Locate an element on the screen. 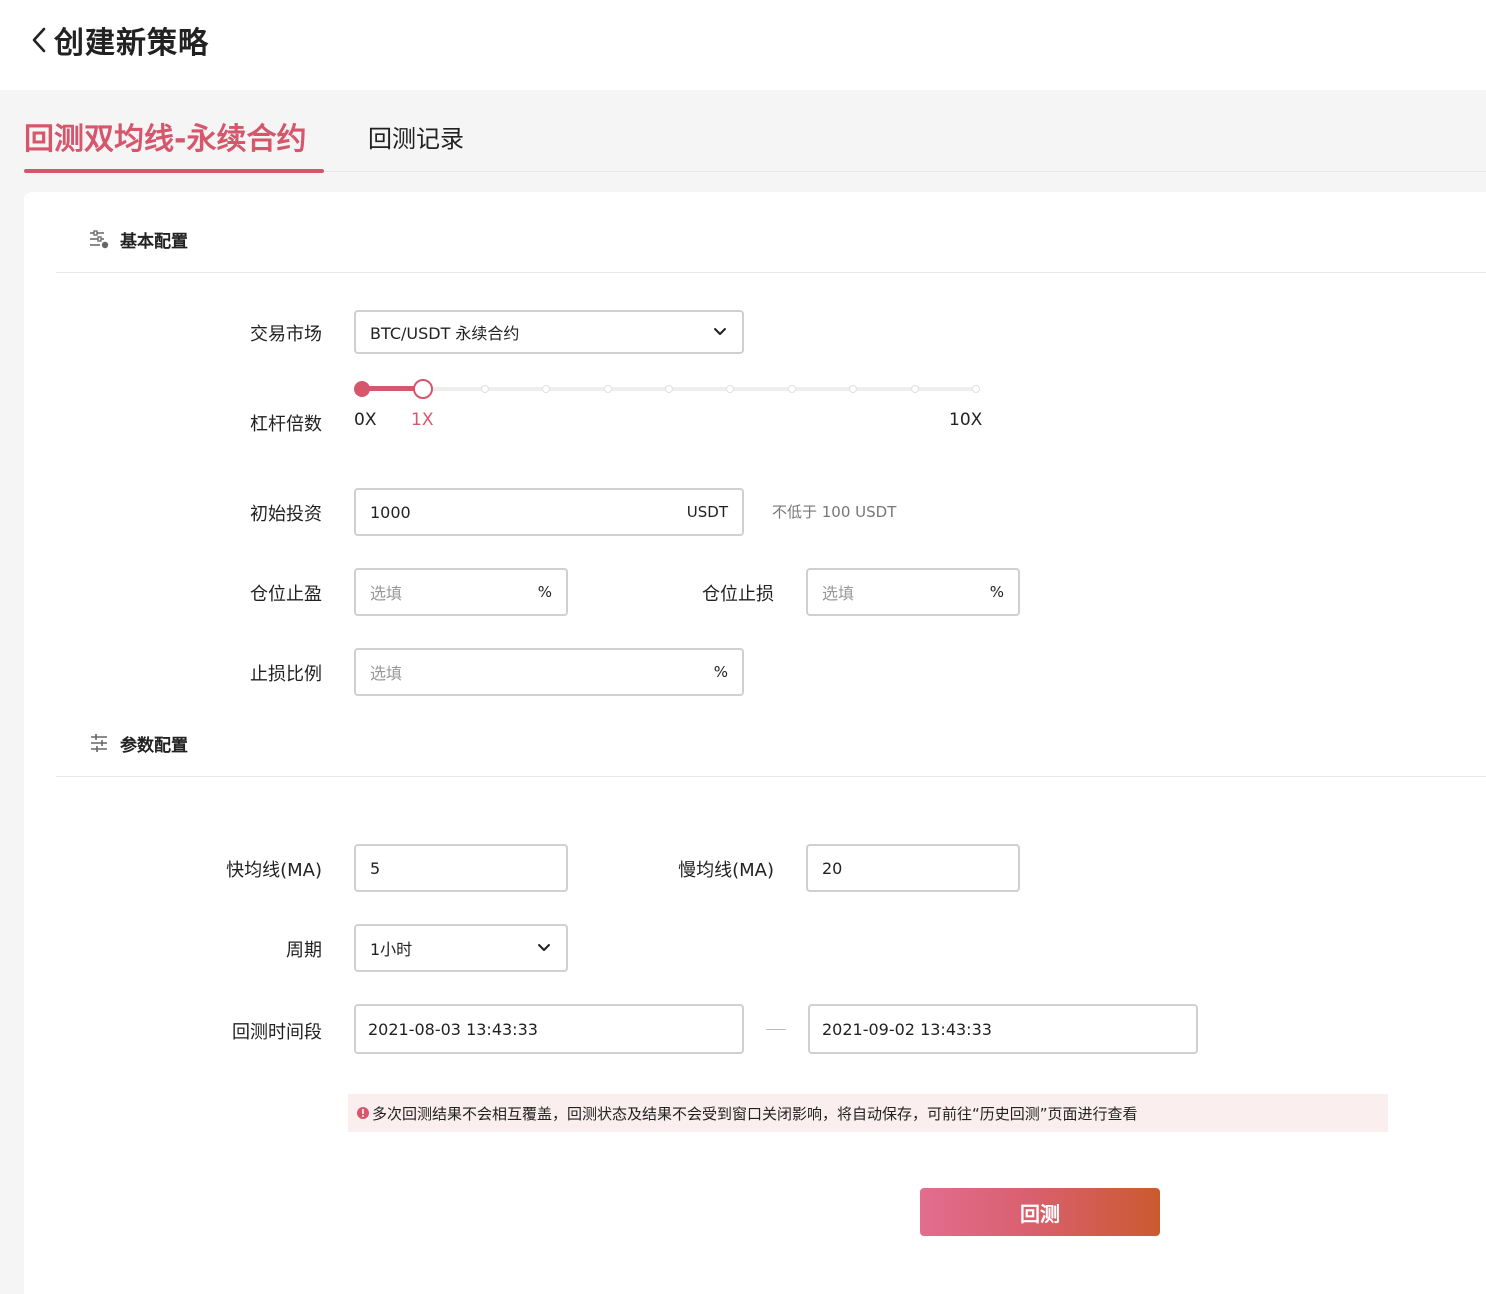 The width and height of the screenshot is (1486, 1294). slow-ma-input: 20 is located at coordinates (913, 868).